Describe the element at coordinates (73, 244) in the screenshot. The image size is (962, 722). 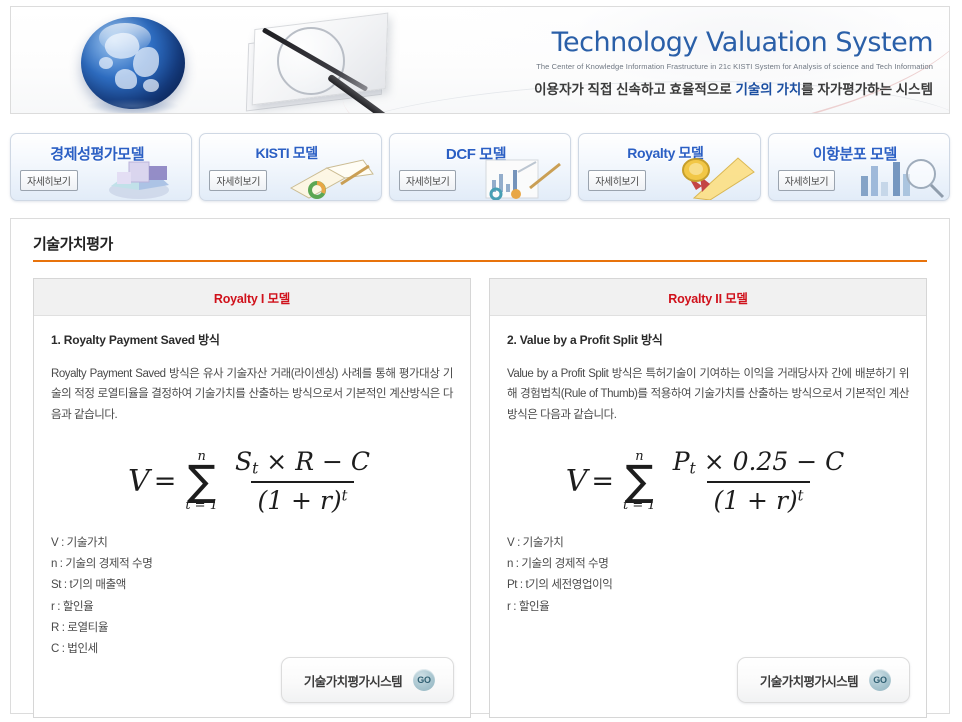
I see `page-title: 기술가치평가` at that location.